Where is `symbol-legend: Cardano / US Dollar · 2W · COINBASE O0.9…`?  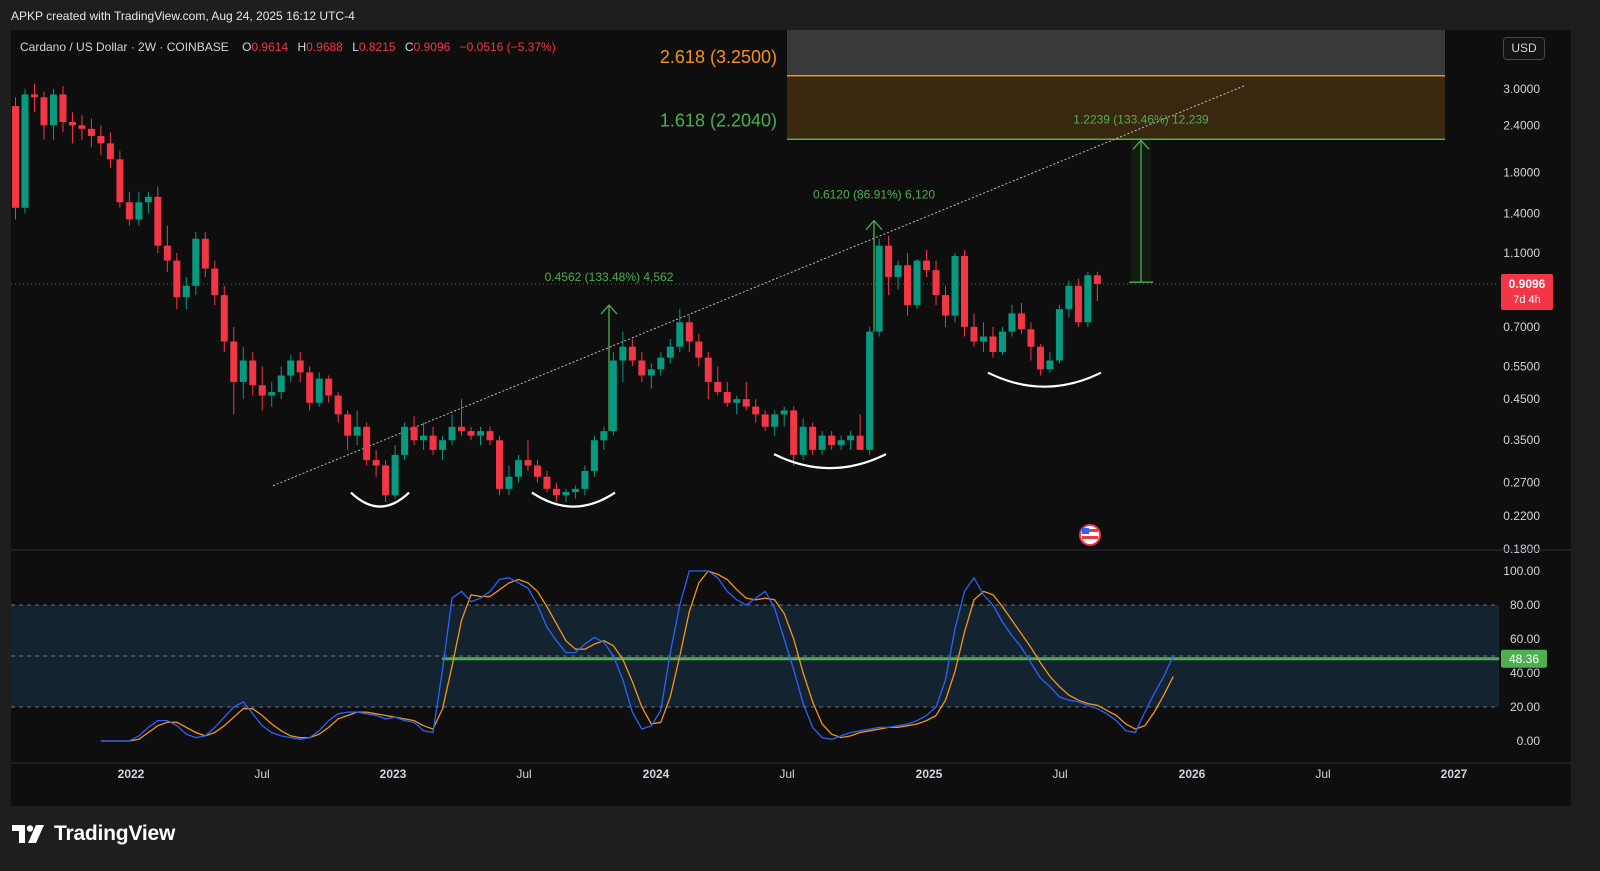
symbol-legend: Cardano / US Dollar · 2W · COINBASE O0.9… is located at coordinates (291, 47).